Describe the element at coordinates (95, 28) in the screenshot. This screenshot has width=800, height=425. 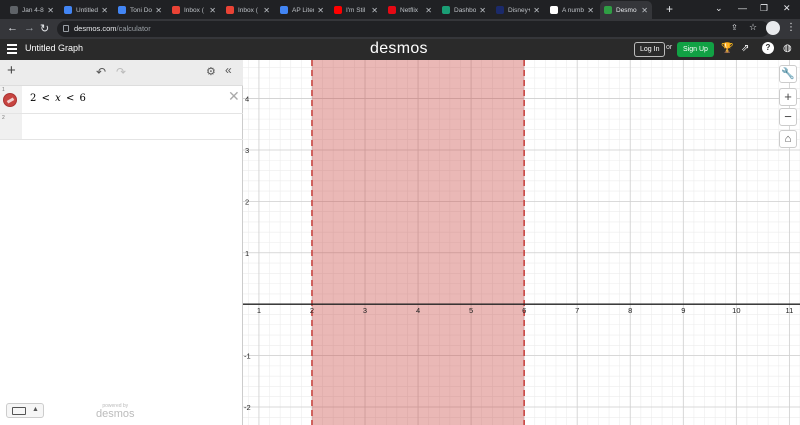
I see `url-host: desmos.com` at that location.